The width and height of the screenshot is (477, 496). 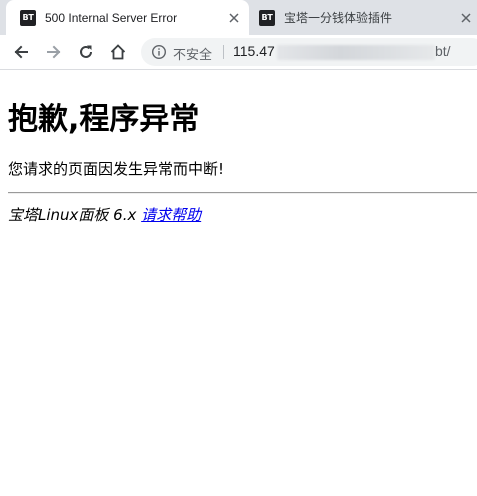 I want to click on tab-title: 500 Internal Server Error, so click(x=111, y=17).